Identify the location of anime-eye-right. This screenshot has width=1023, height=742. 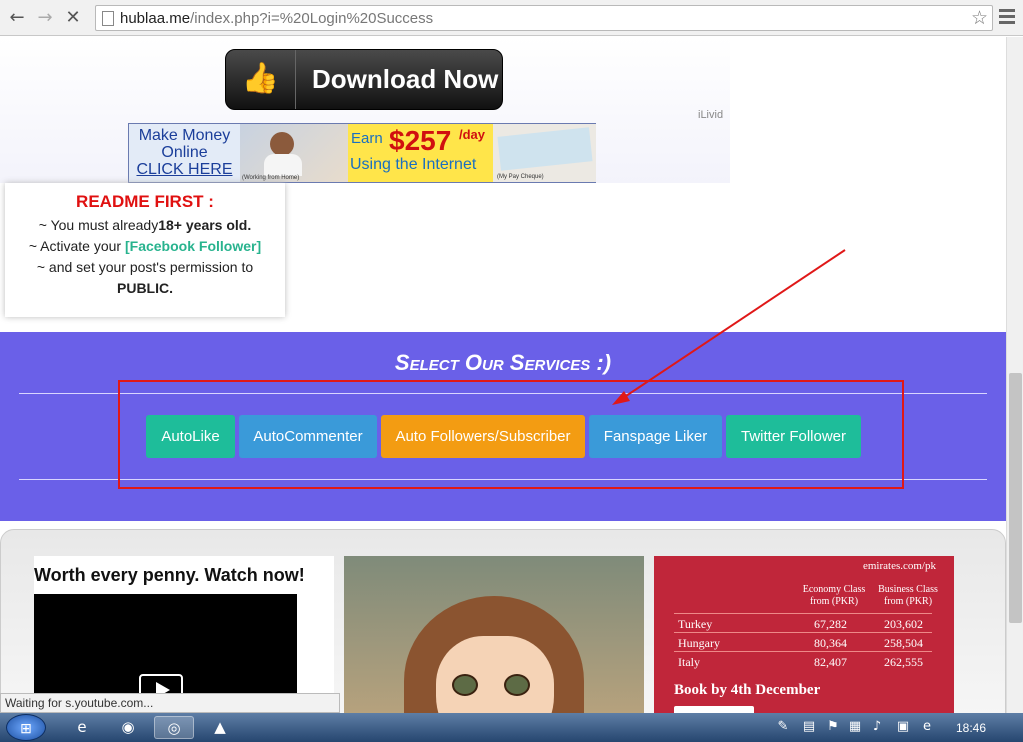
(517, 685).